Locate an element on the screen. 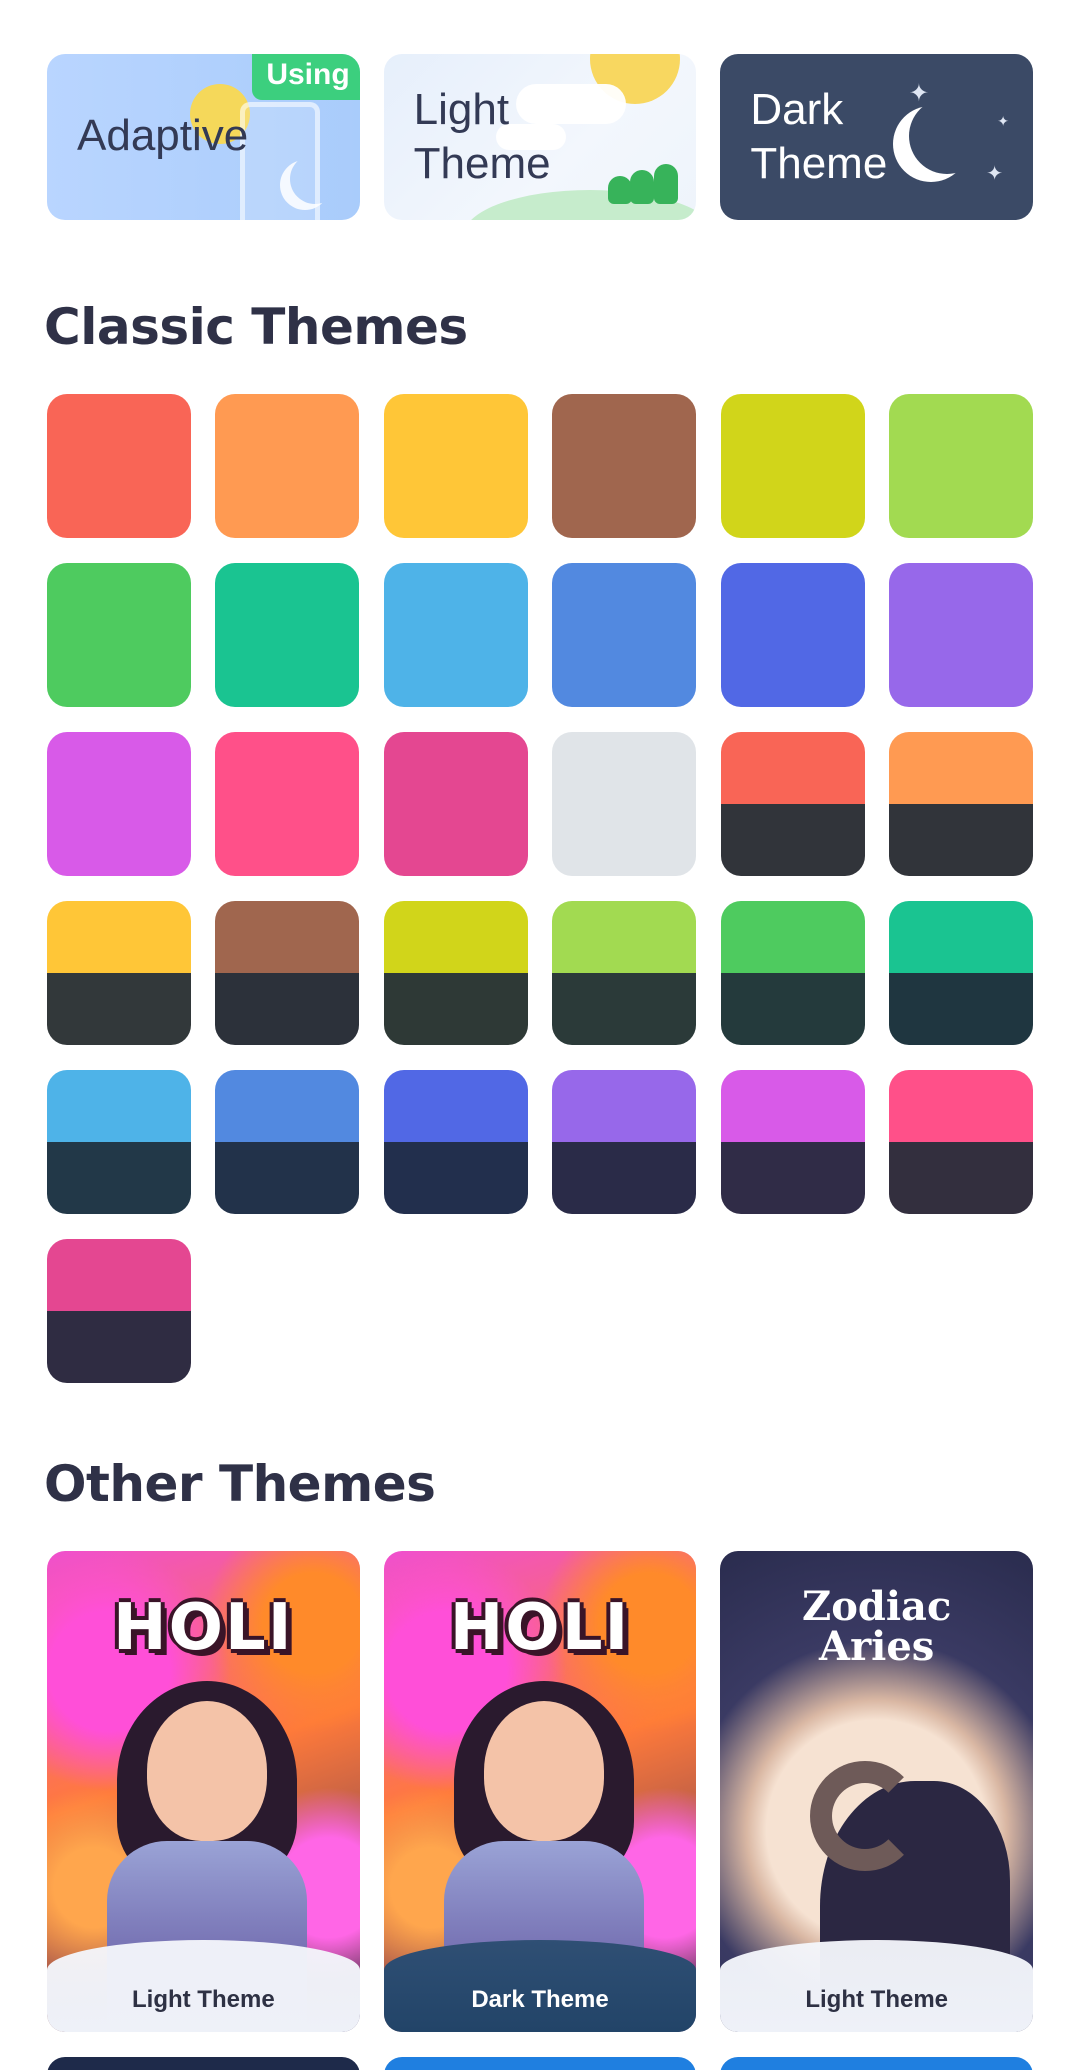 This screenshot has width=1080, height=2070. other-themes-title: Other Themes is located at coordinates (240, 1484).